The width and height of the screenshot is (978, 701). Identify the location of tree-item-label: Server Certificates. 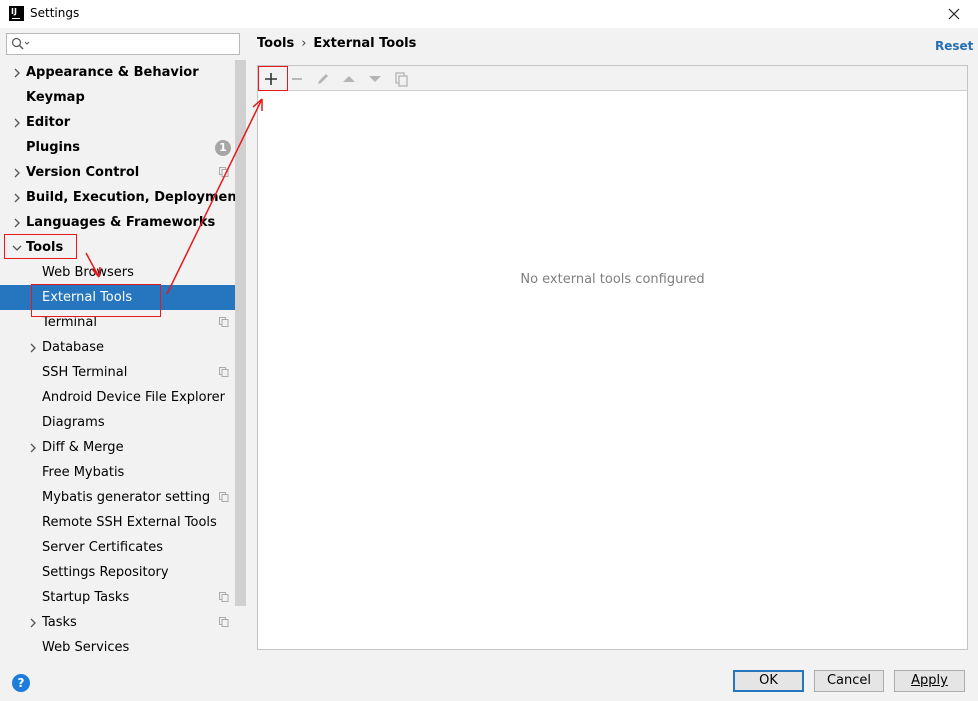
(103, 547).